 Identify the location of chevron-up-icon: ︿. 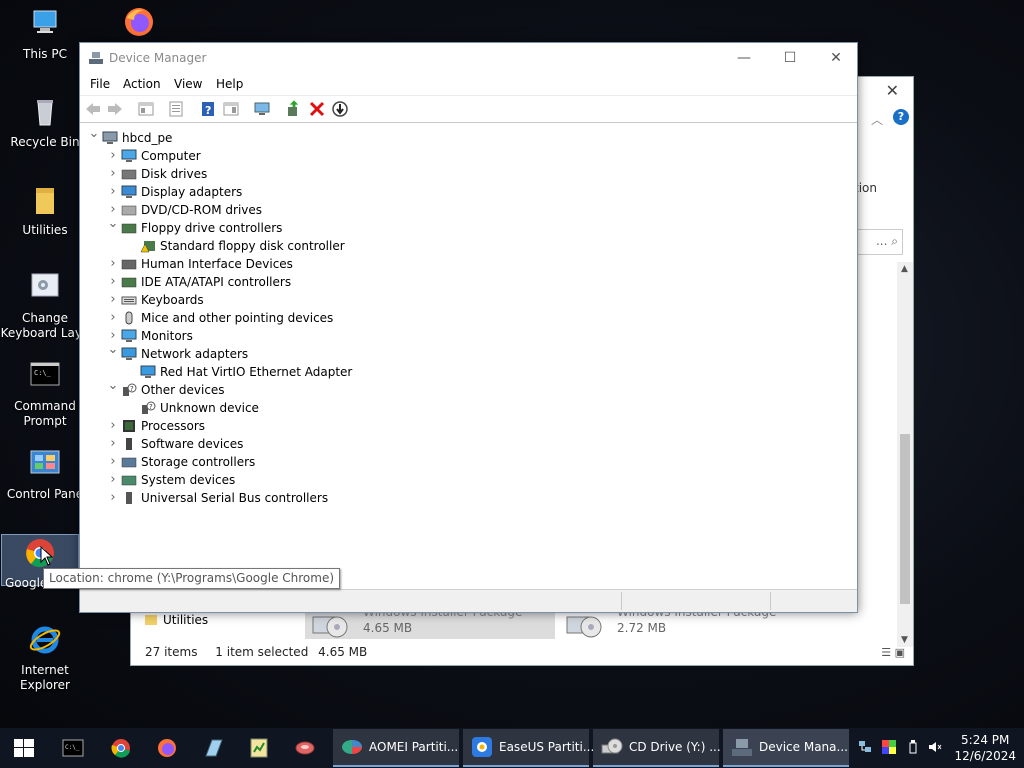
(877, 119).